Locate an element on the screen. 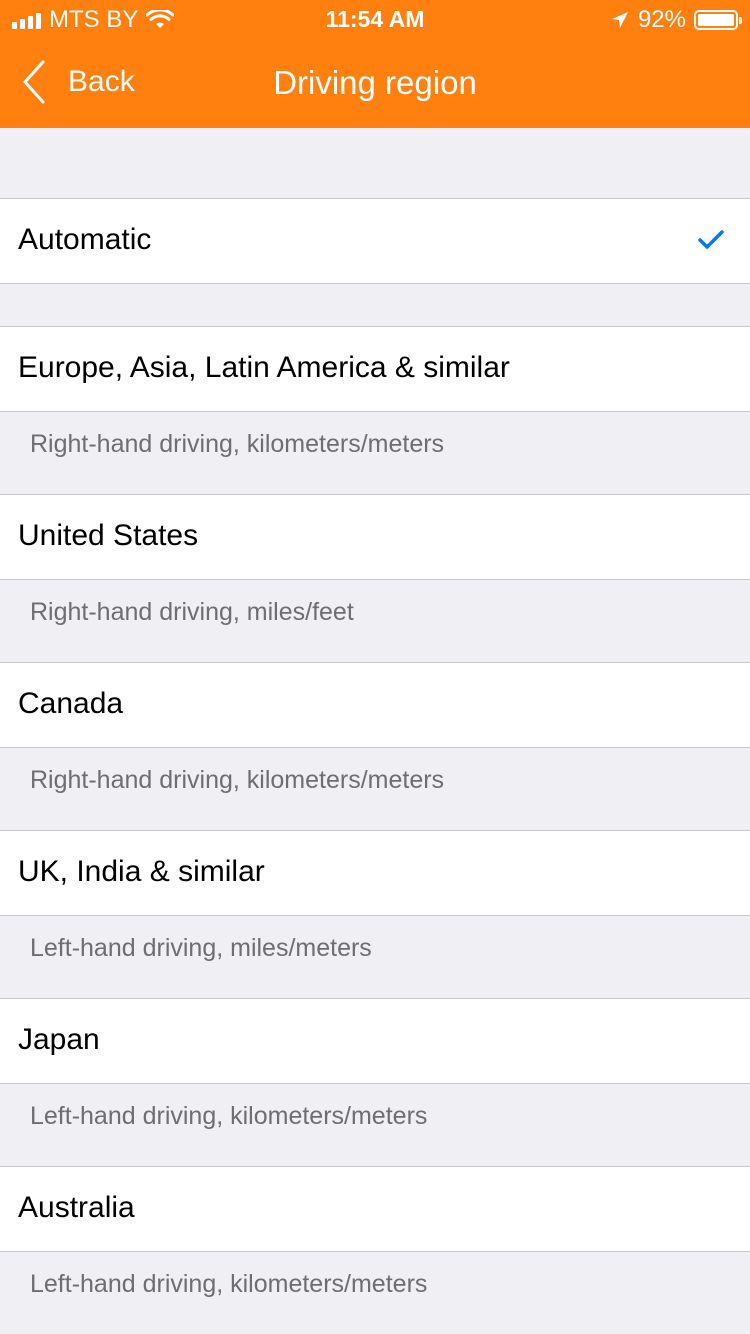  status-bar: MTS BY 11:54 AM 92% is located at coordinates (375, 20).